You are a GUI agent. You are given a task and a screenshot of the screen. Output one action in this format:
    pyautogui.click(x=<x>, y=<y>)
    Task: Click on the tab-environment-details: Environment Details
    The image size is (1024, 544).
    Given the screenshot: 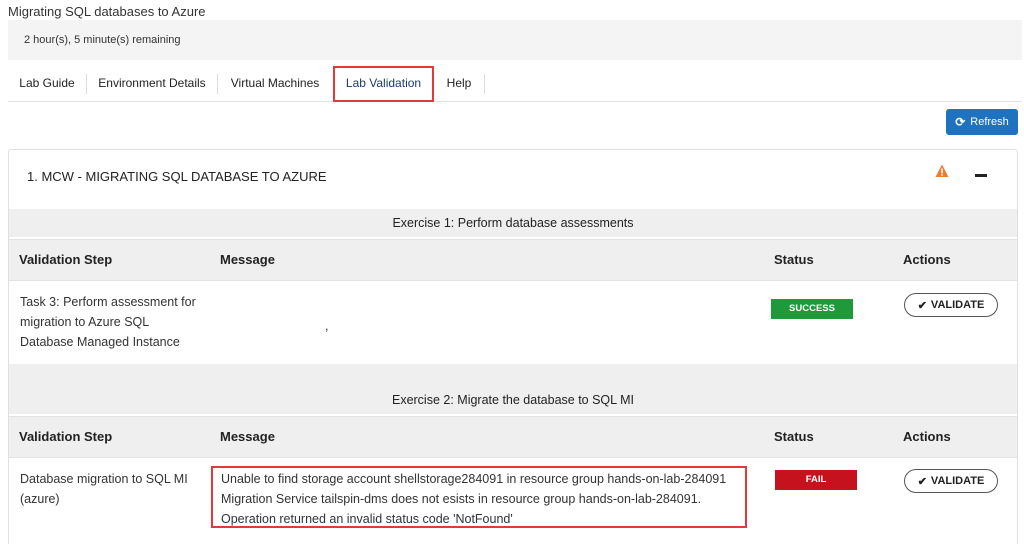 What is the action you would take?
    pyautogui.click(x=152, y=83)
    